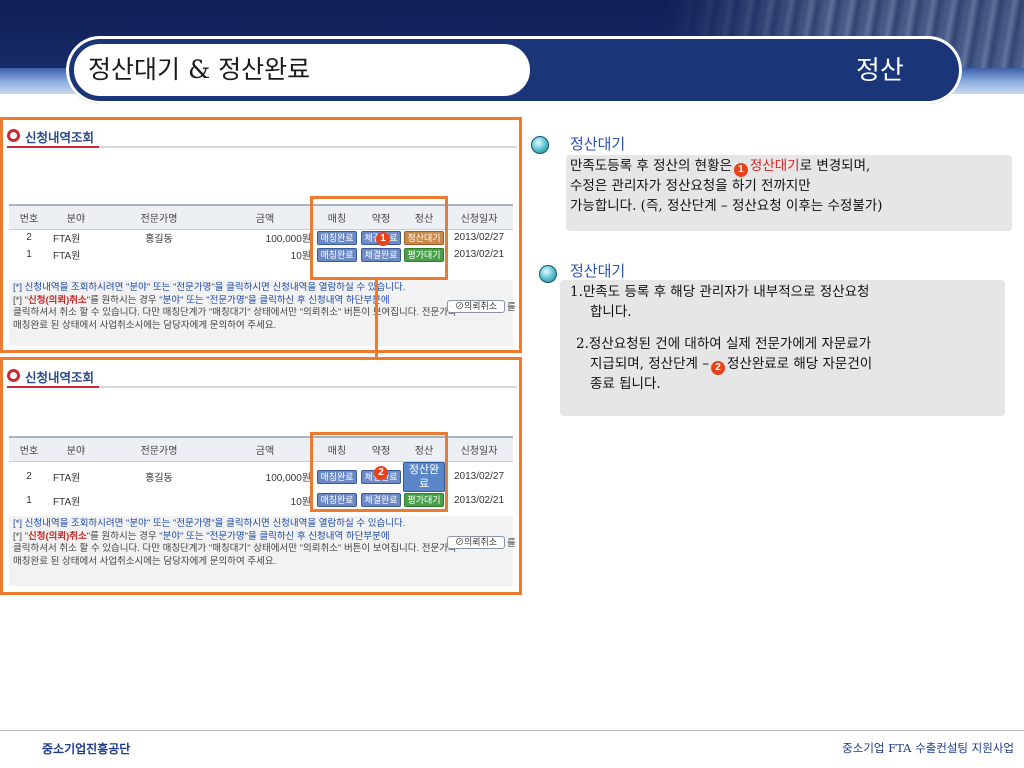  I want to click on explanation-line: 만족도등록 후 정산의 현황은 1 정산대기로 변경되며,, so click(789, 166).